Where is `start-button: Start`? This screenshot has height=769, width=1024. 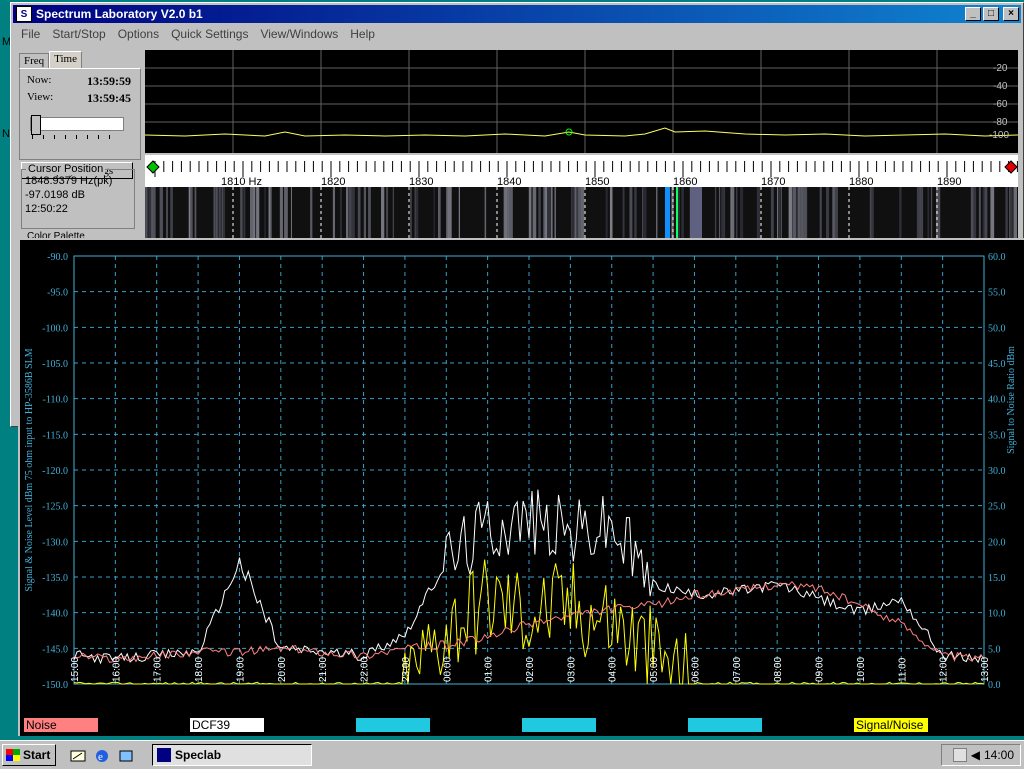
start-button: Start is located at coordinates (29, 755).